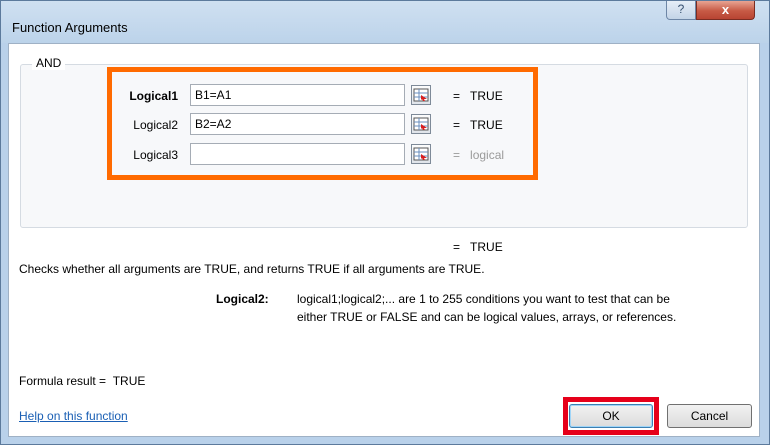  What do you see at coordinates (725, 10) in the screenshot?
I see `close-icon-button: x` at bounding box center [725, 10].